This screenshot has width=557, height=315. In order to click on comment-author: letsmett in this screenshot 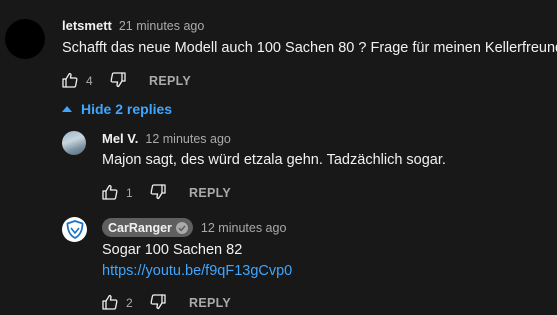, I will do `click(87, 25)`.